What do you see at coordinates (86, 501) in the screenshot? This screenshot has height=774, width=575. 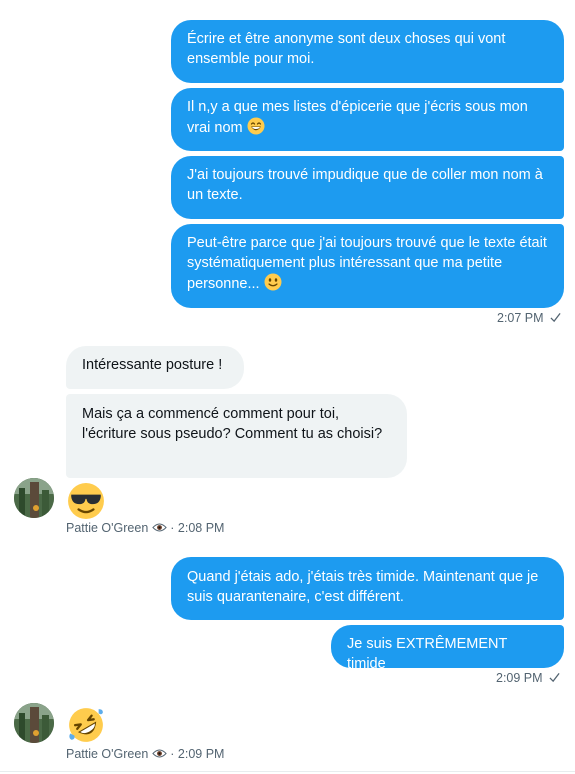 I see `sunglasses-face-emoji` at bounding box center [86, 501].